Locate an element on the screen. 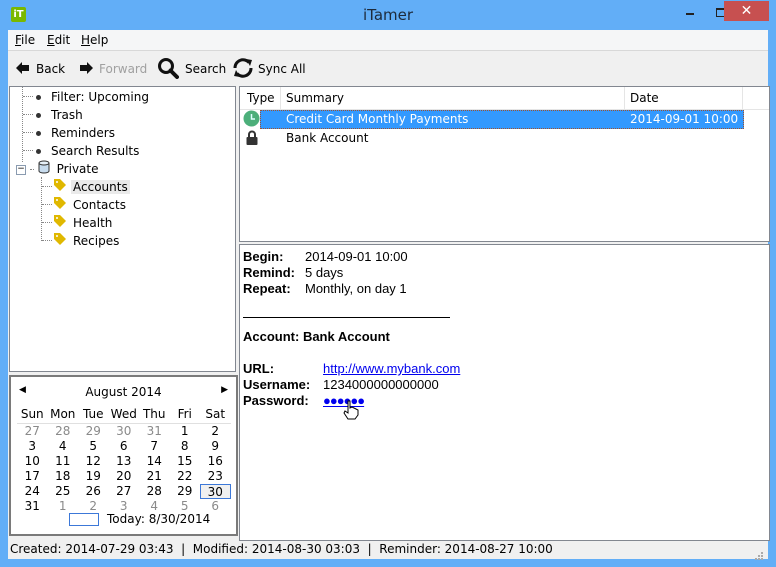  tree-item-filter-upcoming: Filter: Upcoming is located at coordinates (92, 97).